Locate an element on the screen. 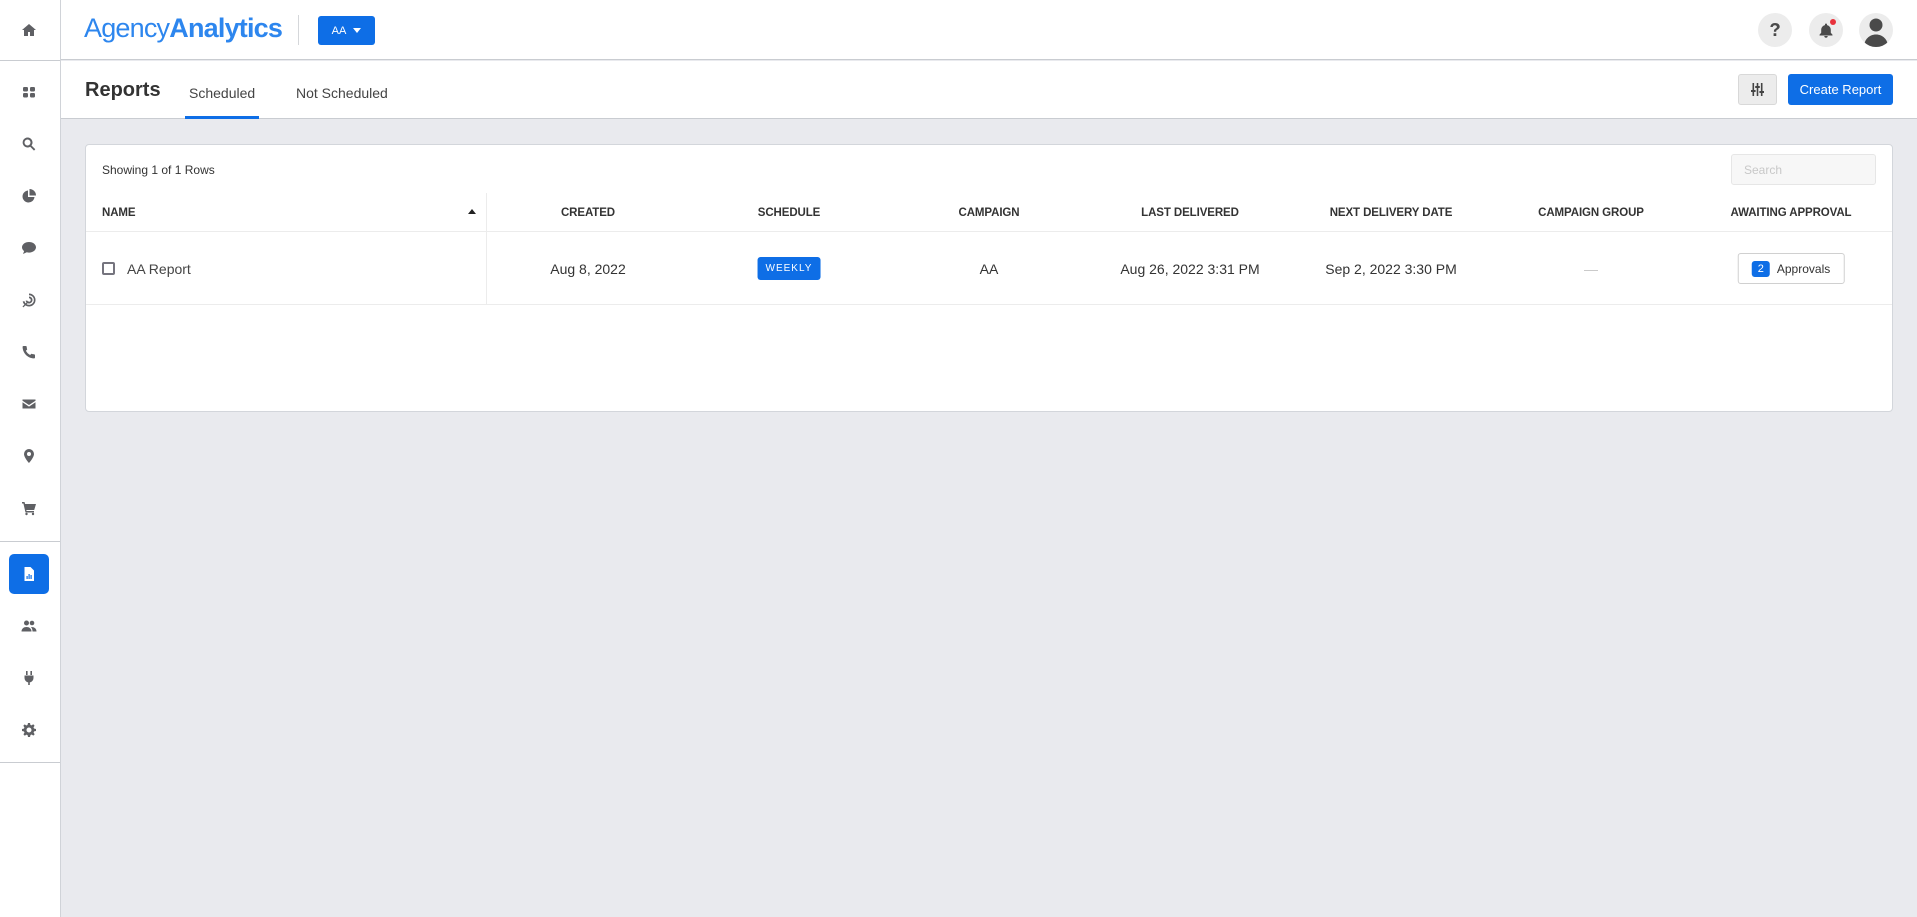 This screenshot has height=917, width=1917. awaiting-approval-cell: 2 Approvals is located at coordinates (1791, 268).